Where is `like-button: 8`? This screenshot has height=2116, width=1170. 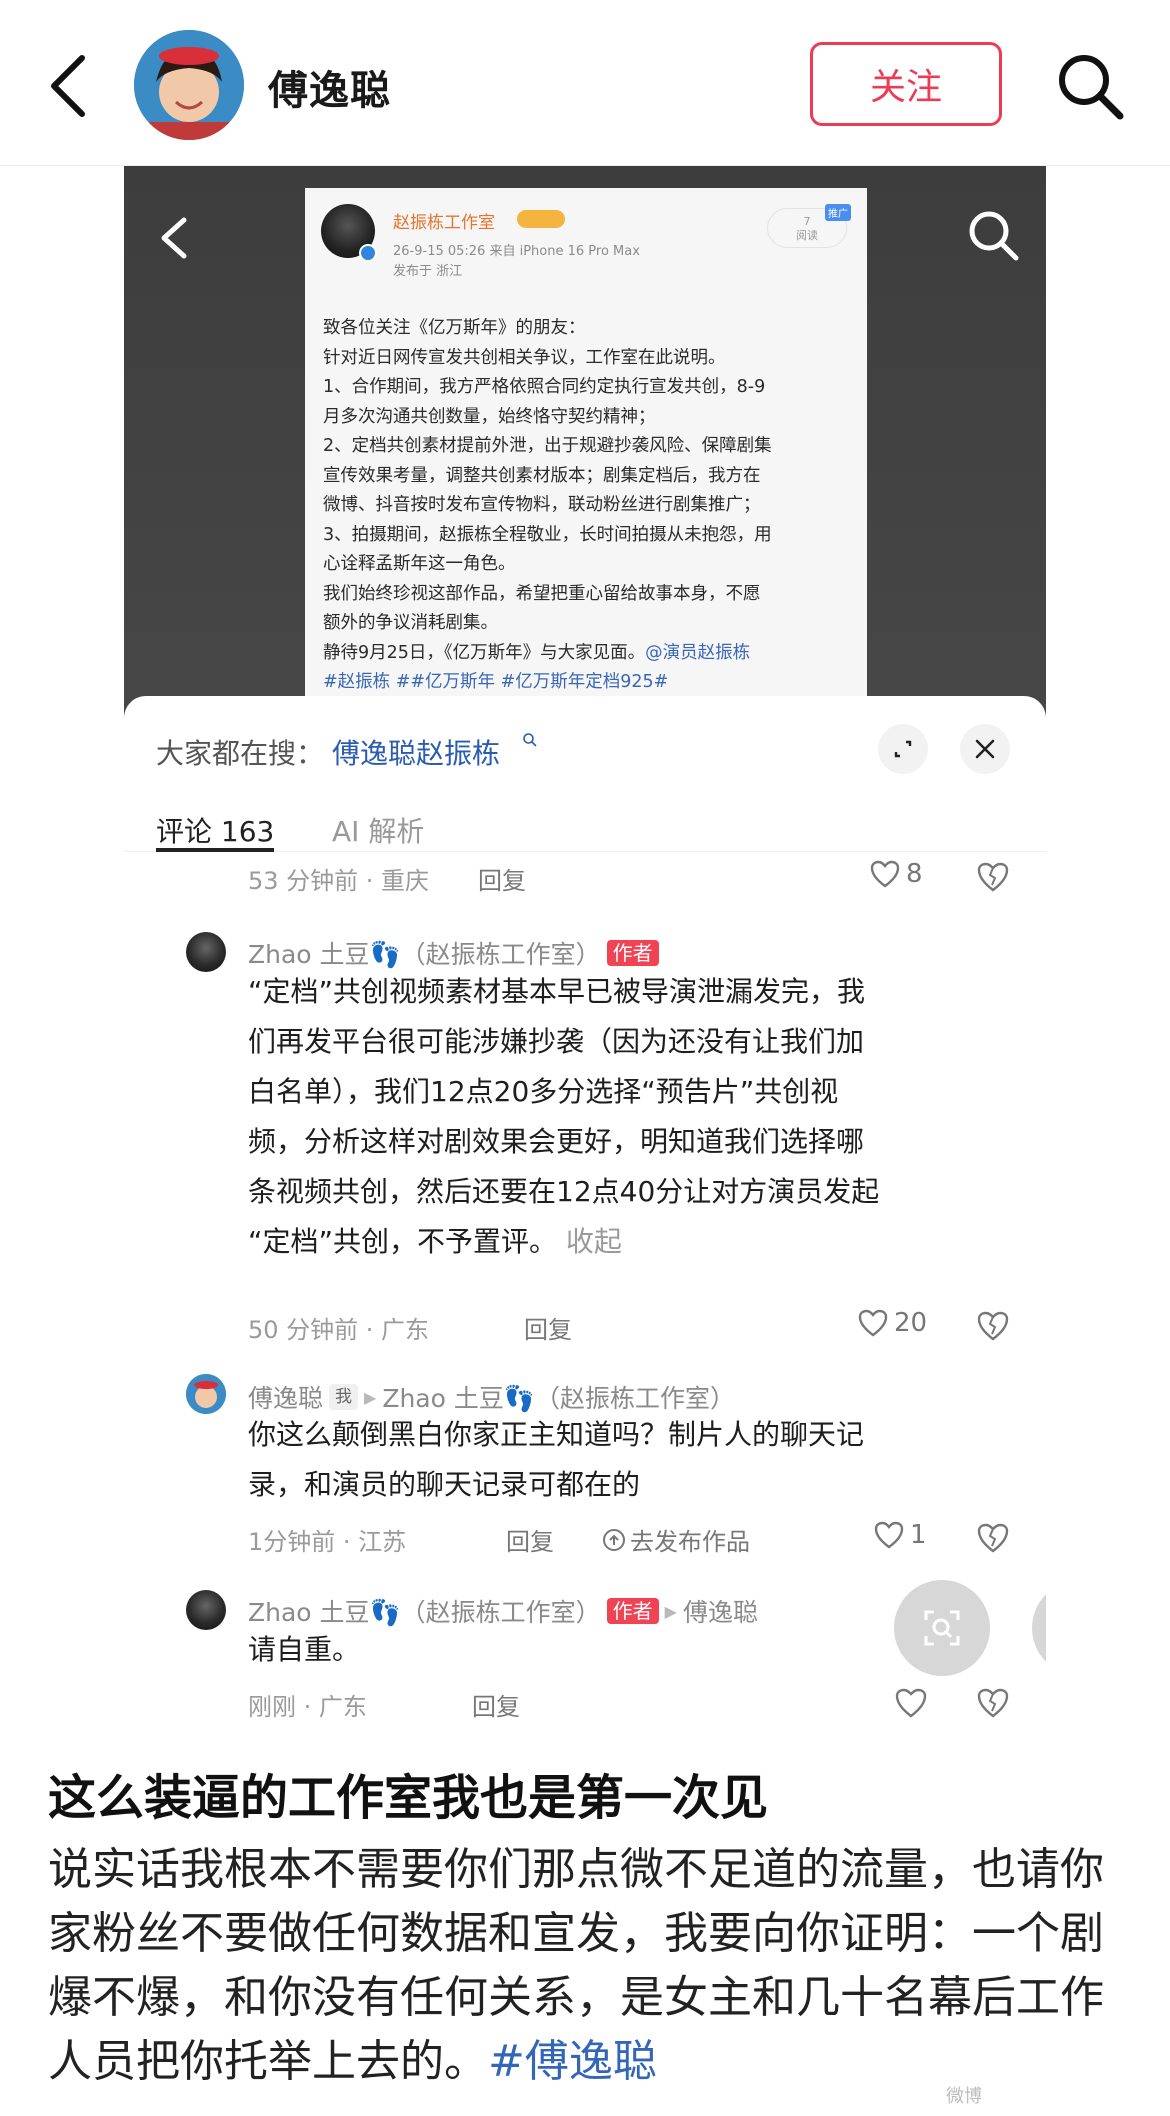 like-button: 8 is located at coordinates (896, 874).